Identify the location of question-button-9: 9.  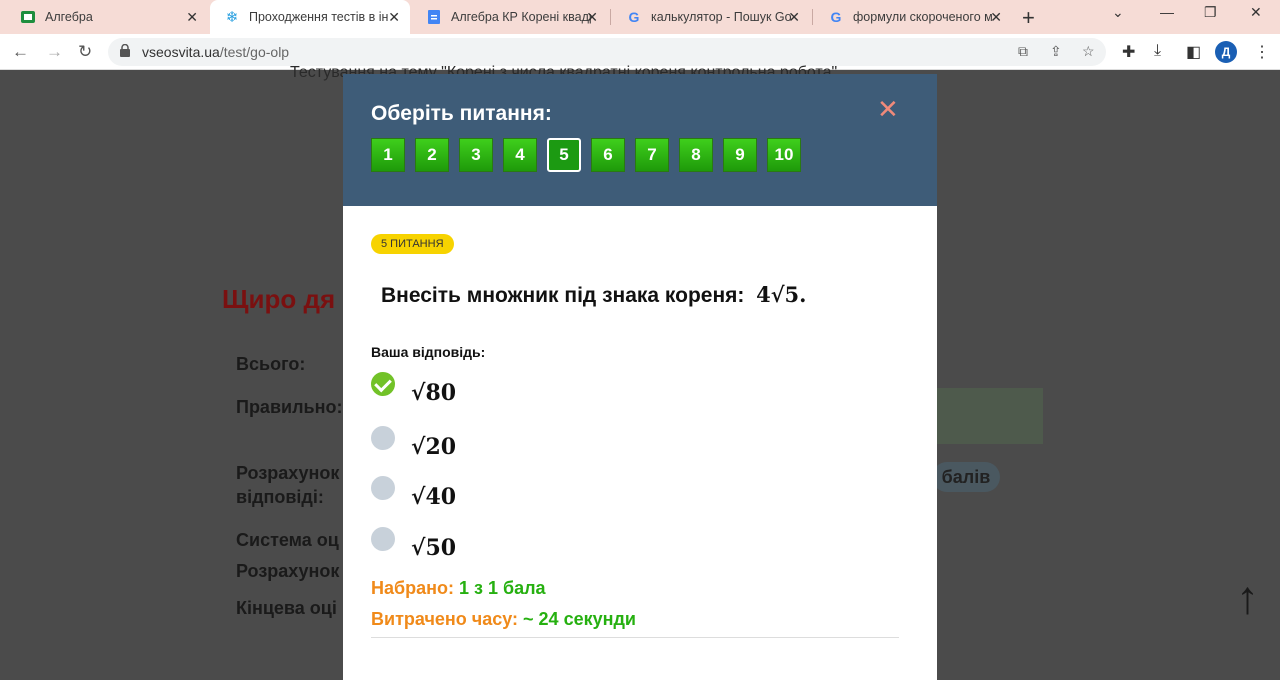
(740, 155).